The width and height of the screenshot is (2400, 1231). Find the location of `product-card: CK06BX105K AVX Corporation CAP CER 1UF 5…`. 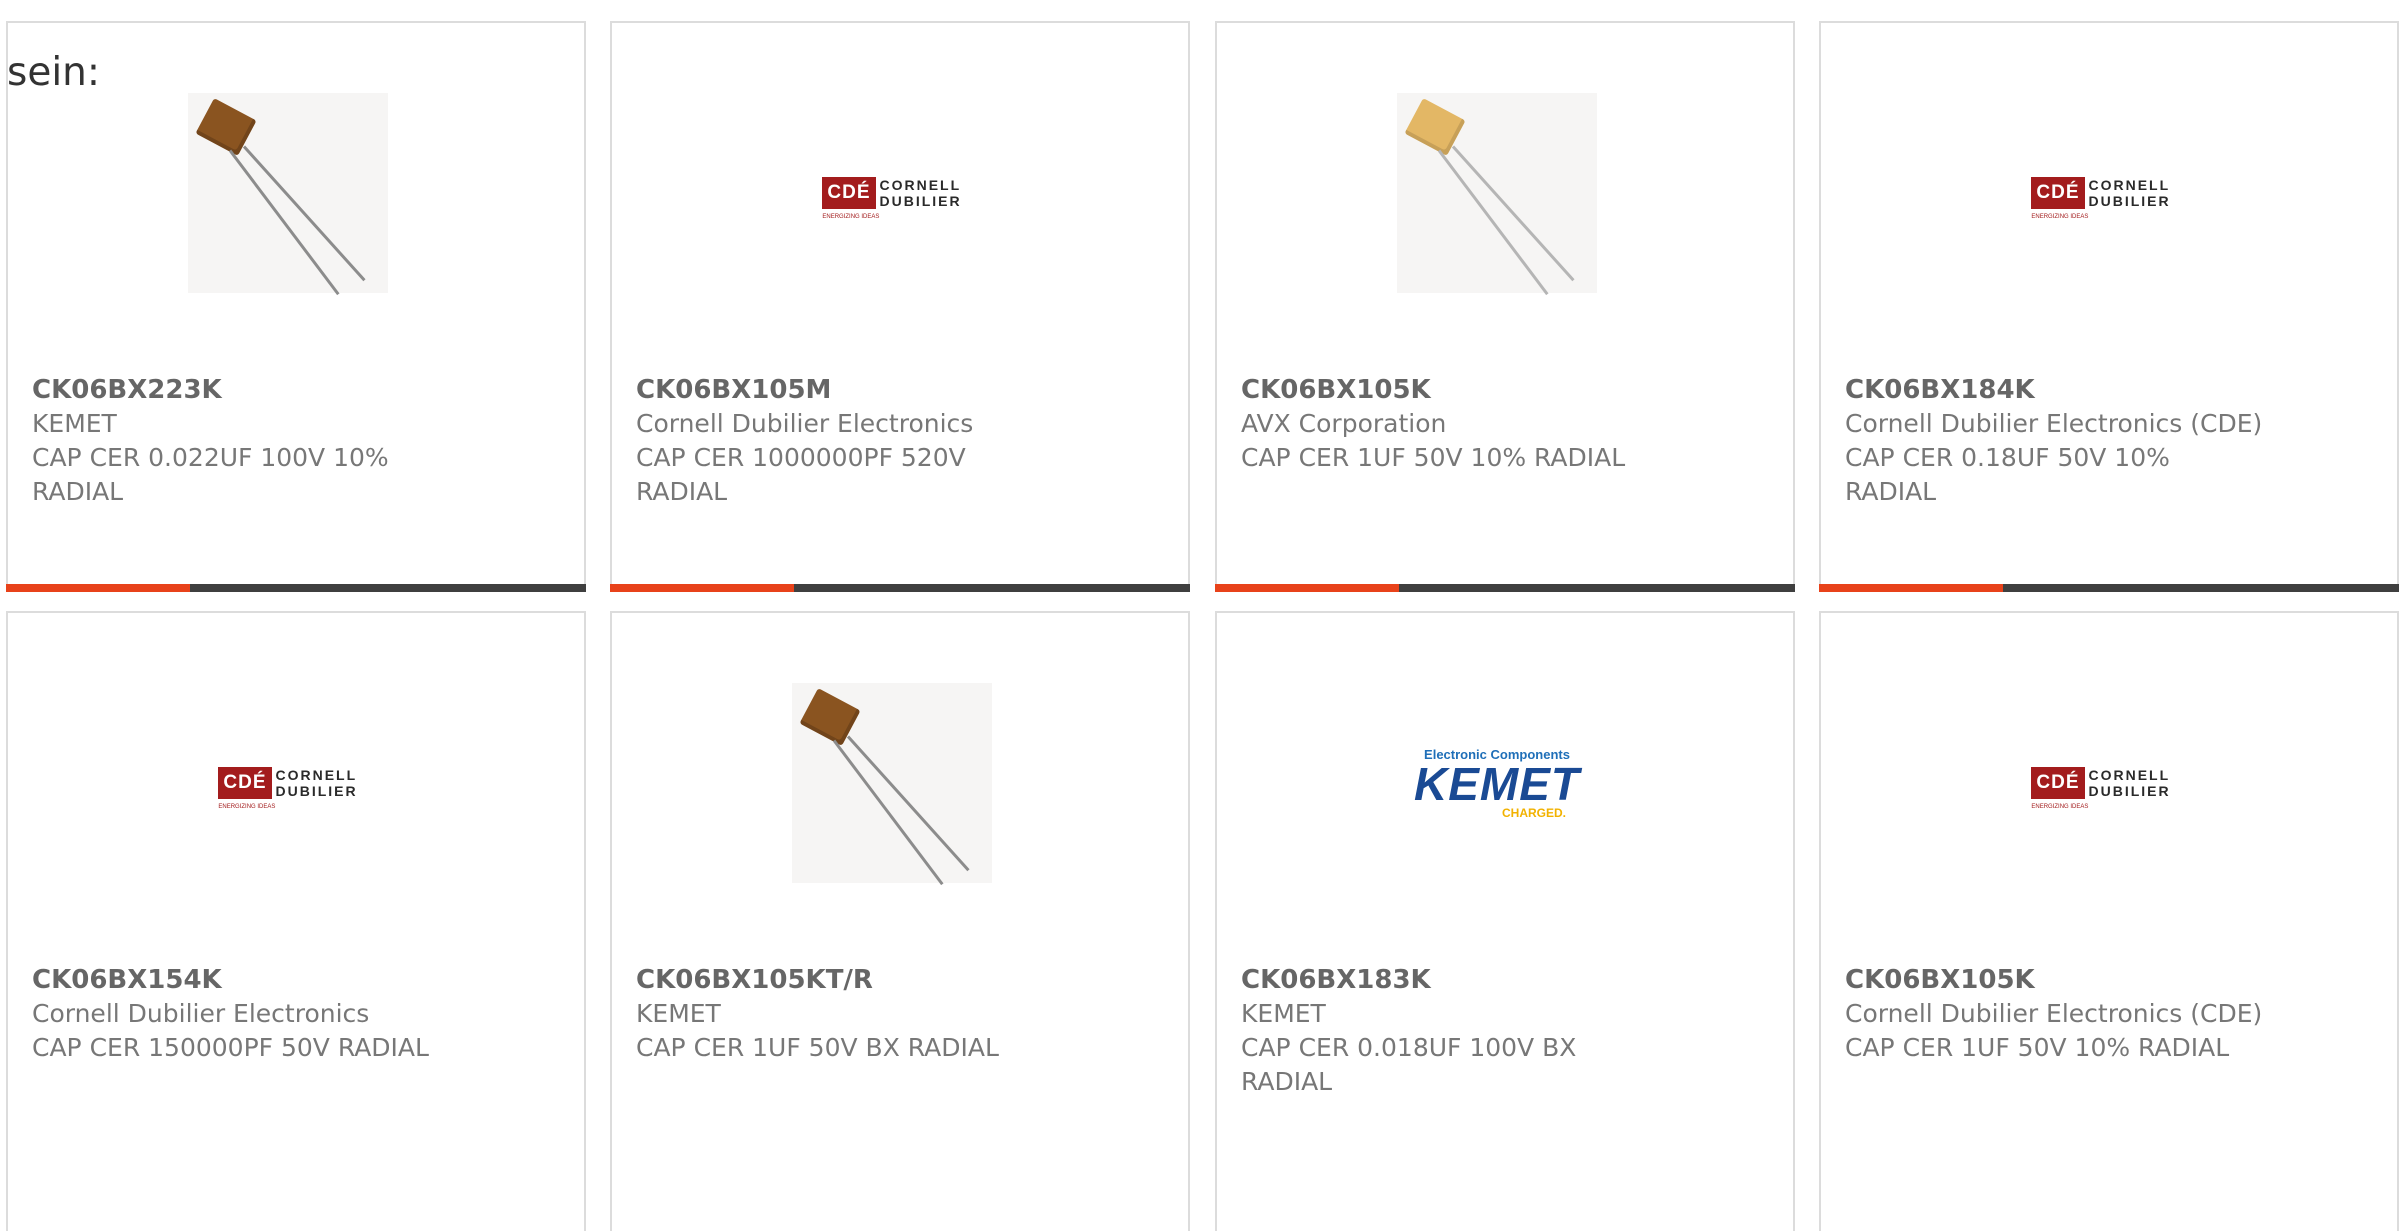

product-card: CK06BX105K AVX Corporation CAP CER 1UF 5… is located at coordinates (1505, 306).